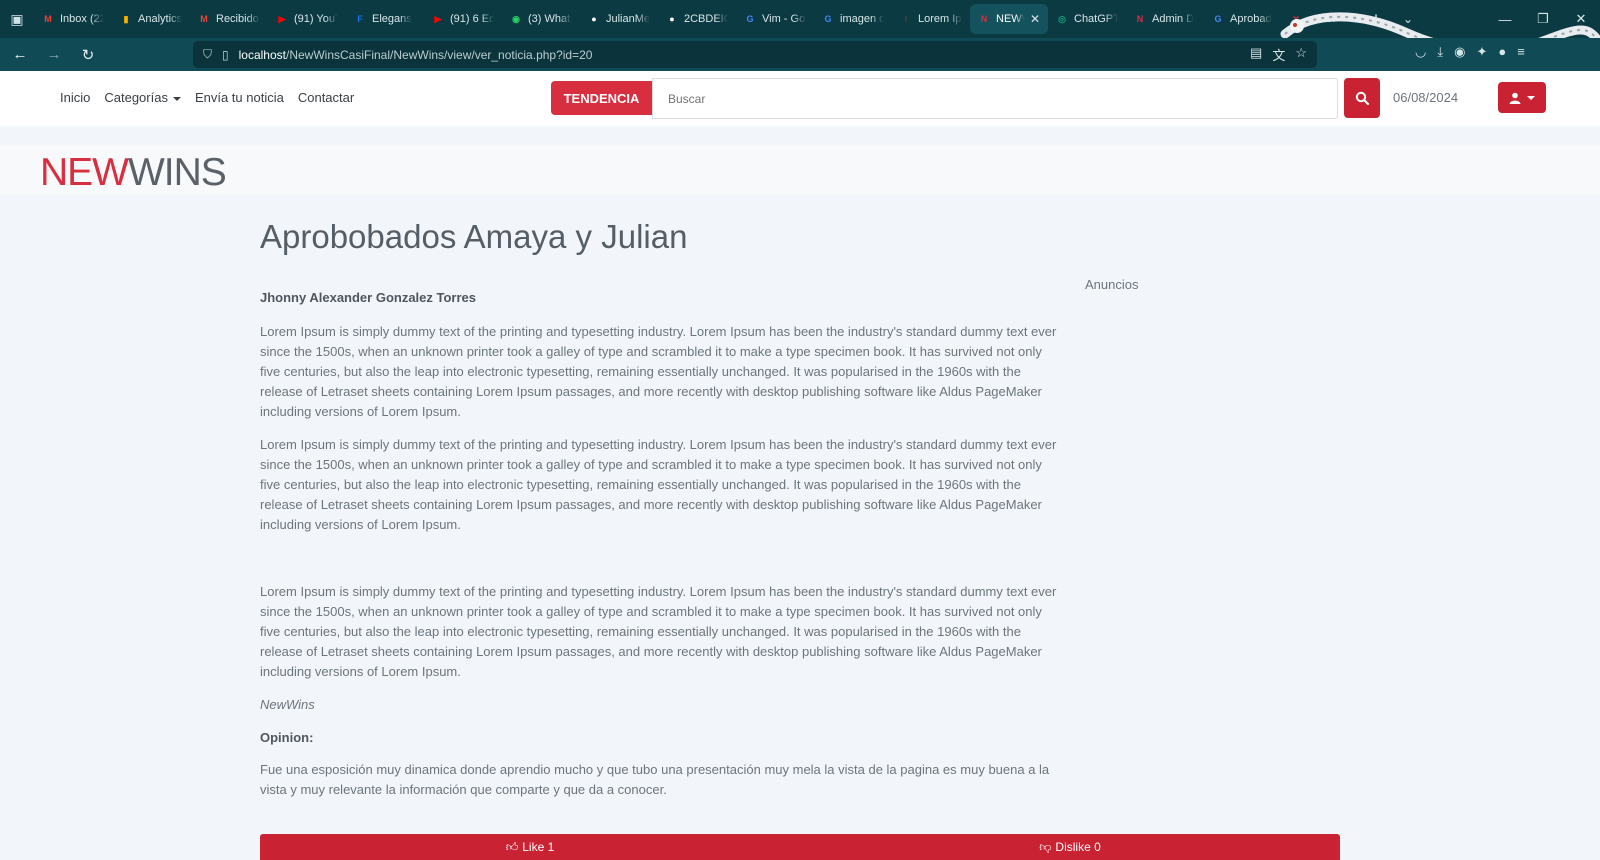  What do you see at coordinates (1522, 97) in the screenshot?
I see `user-menu-button` at bounding box center [1522, 97].